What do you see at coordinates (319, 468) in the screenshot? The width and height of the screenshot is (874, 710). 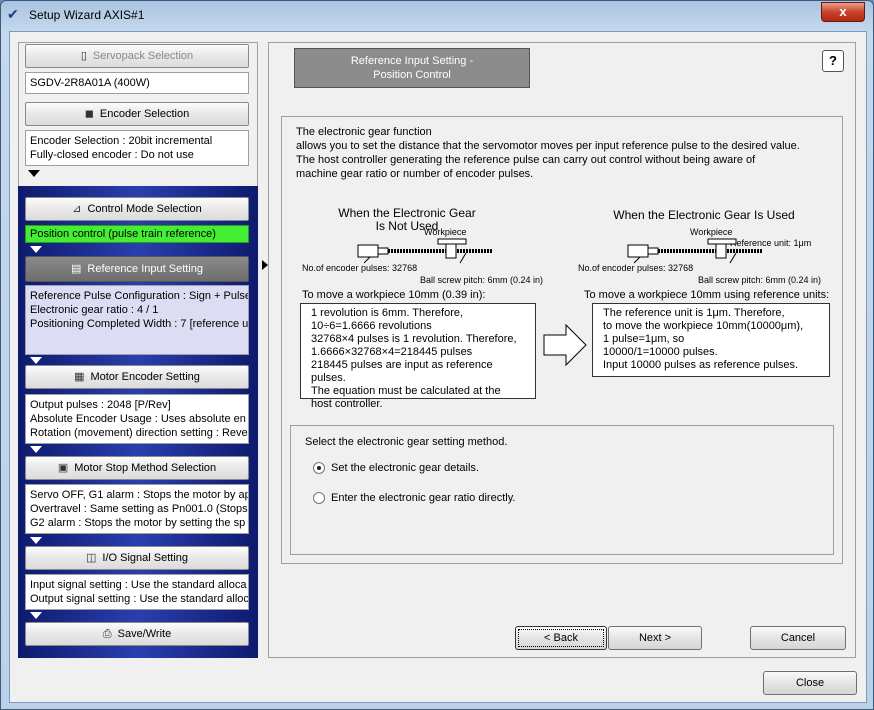 I see `set-details-radio` at bounding box center [319, 468].